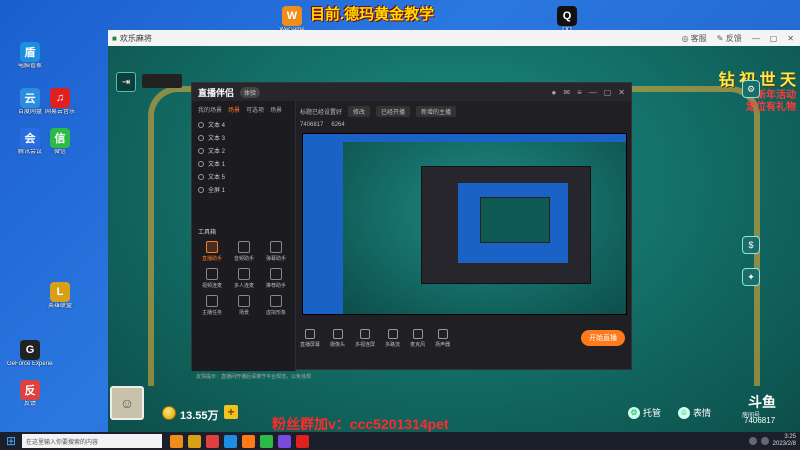 This screenshot has height=450, width=800. I want to click on service-button: ◎ 客服, so click(694, 38).